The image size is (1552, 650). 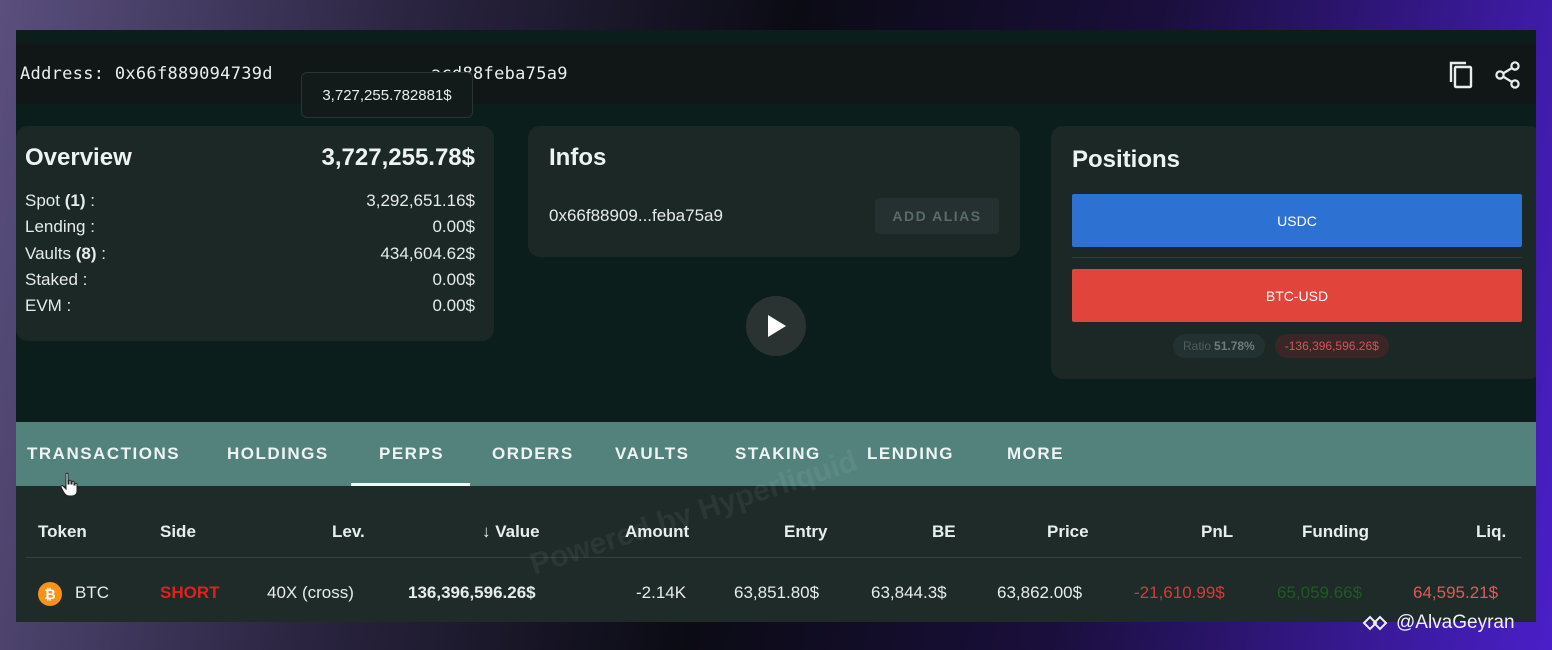 What do you see at coordinates (1462, 75) in the screenshot?
I see `copy-icon` at bounding box center [1462, 75].